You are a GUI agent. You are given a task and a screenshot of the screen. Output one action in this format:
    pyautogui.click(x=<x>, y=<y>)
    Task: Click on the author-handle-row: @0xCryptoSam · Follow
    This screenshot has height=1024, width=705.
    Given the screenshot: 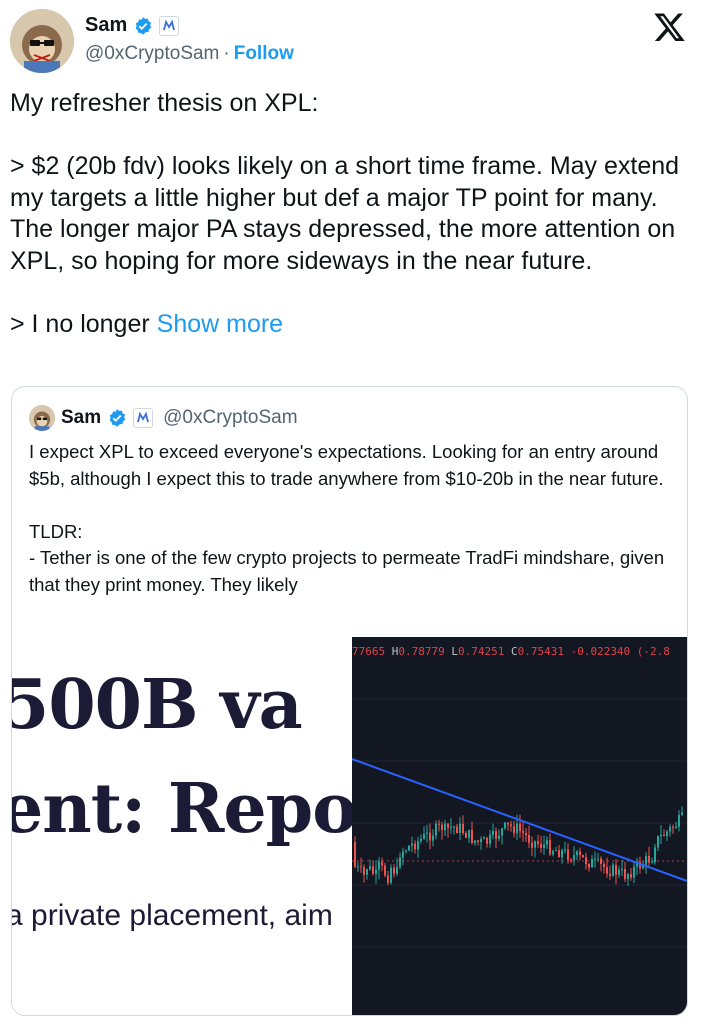 What is the action you would take?
    pyautogui.click(x=189, y=54)
    